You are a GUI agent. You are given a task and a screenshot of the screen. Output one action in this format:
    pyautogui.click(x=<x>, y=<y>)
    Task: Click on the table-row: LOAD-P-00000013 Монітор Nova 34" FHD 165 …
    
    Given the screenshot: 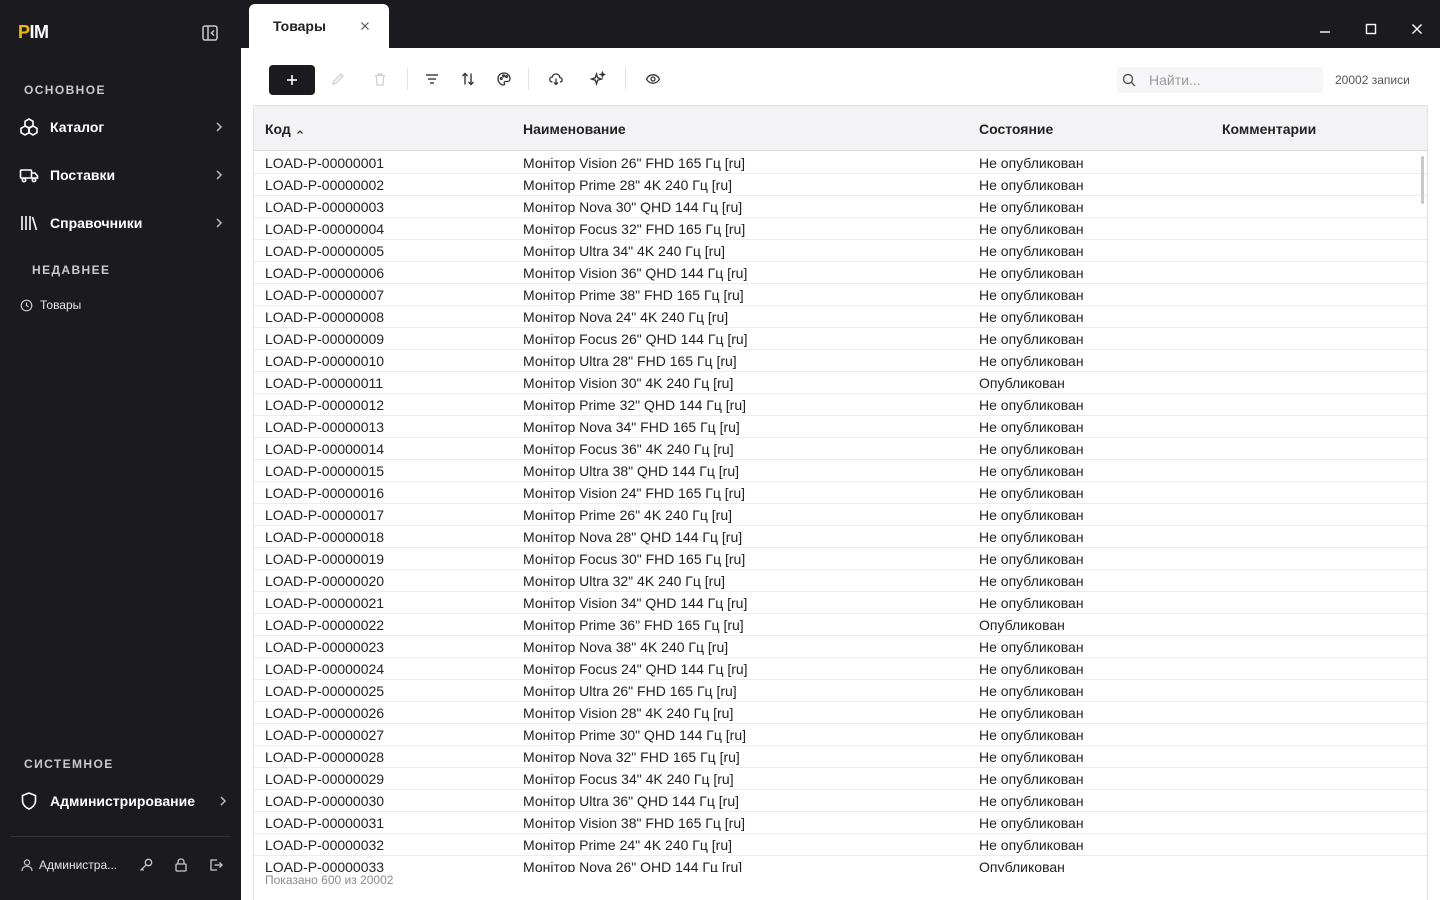 What is the action you would take?
    pyautogui.click(x=840, y=427)
    